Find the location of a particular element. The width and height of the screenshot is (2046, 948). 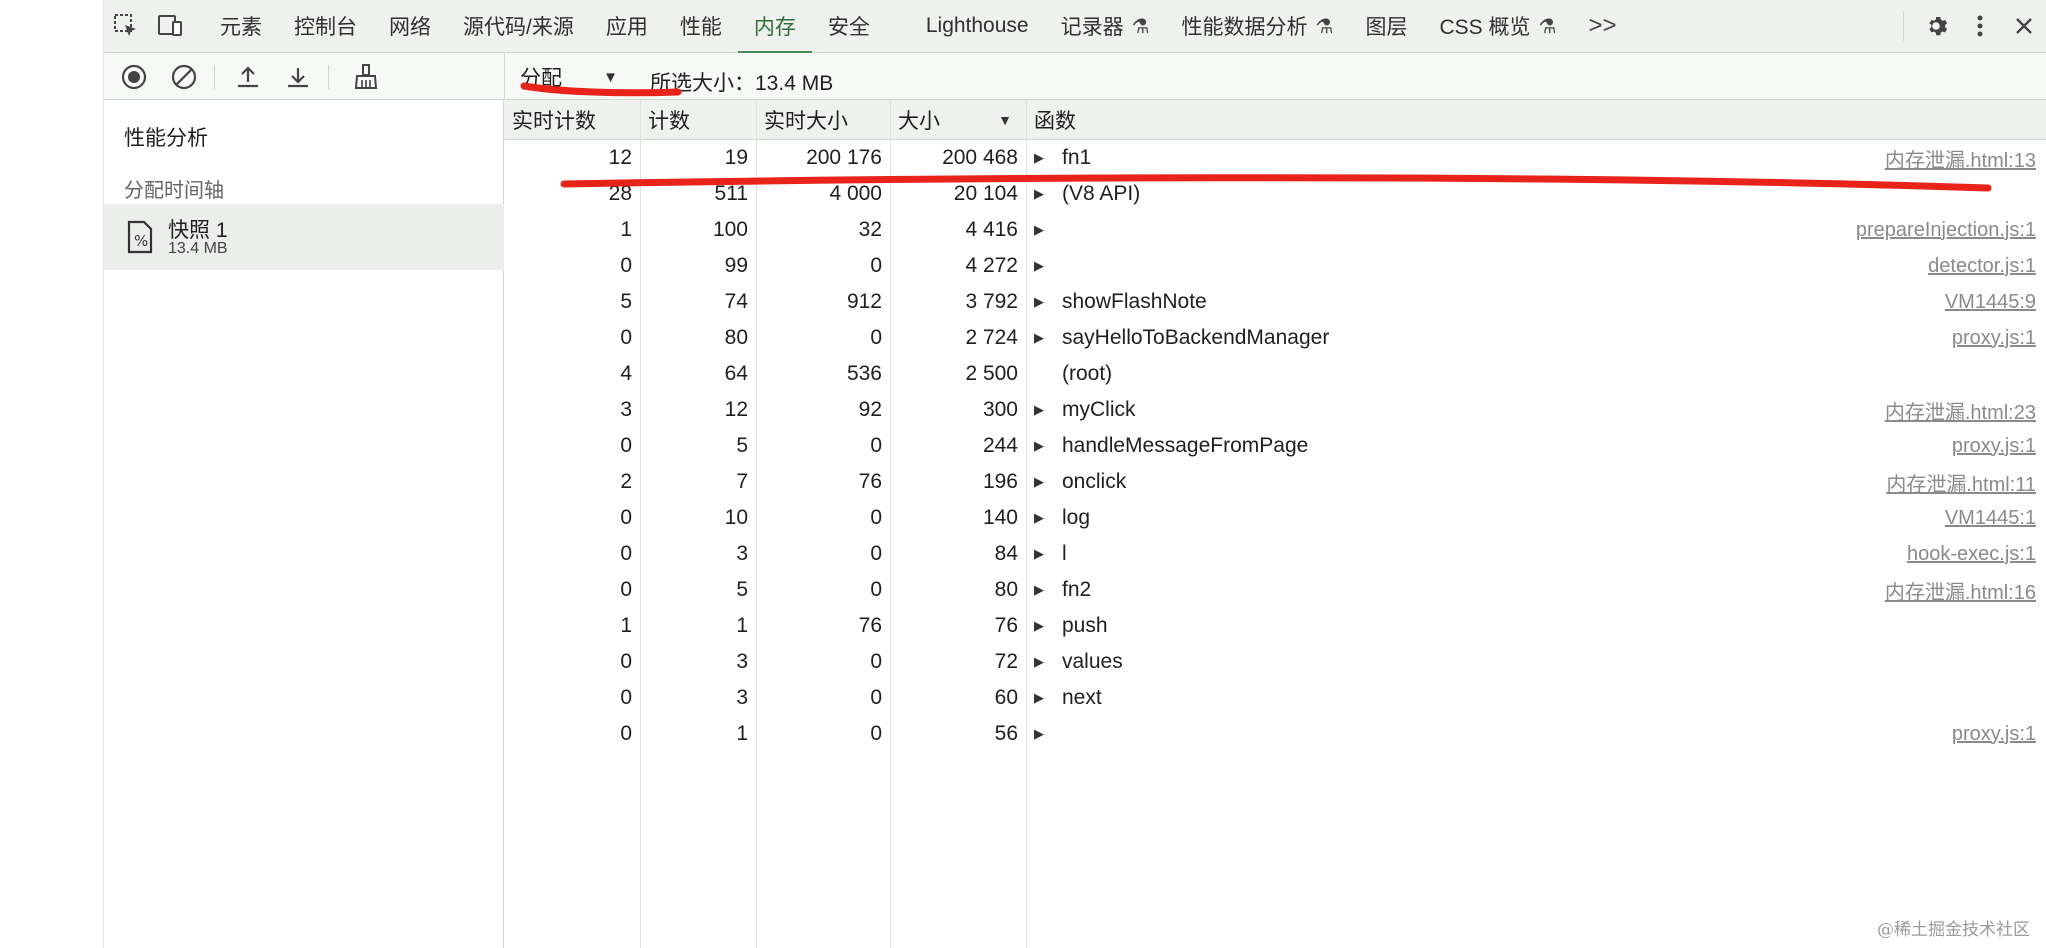

tab-recorder: 记录器 ⚗ is located at coordinates (1105, 26).